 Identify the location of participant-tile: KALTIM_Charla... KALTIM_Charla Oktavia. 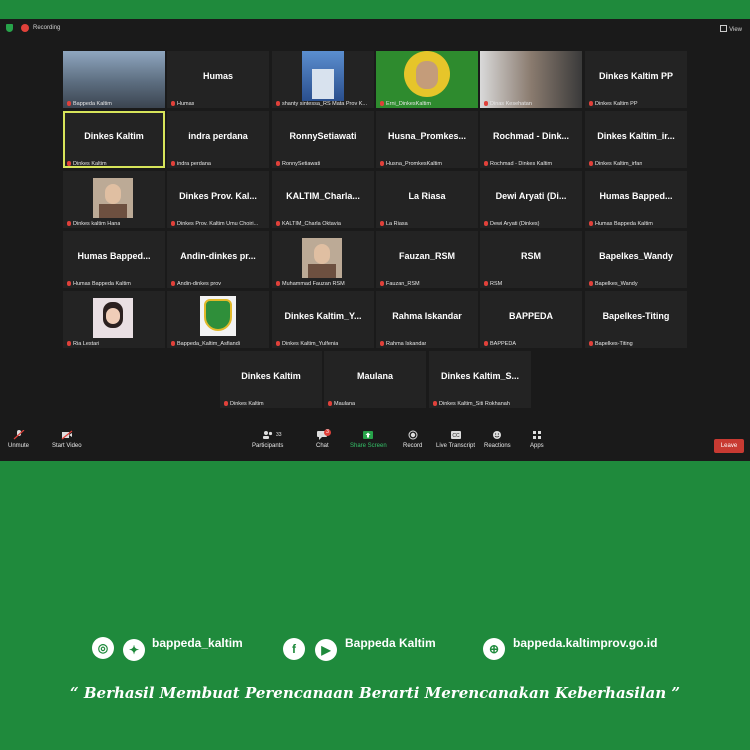
(323, 199).